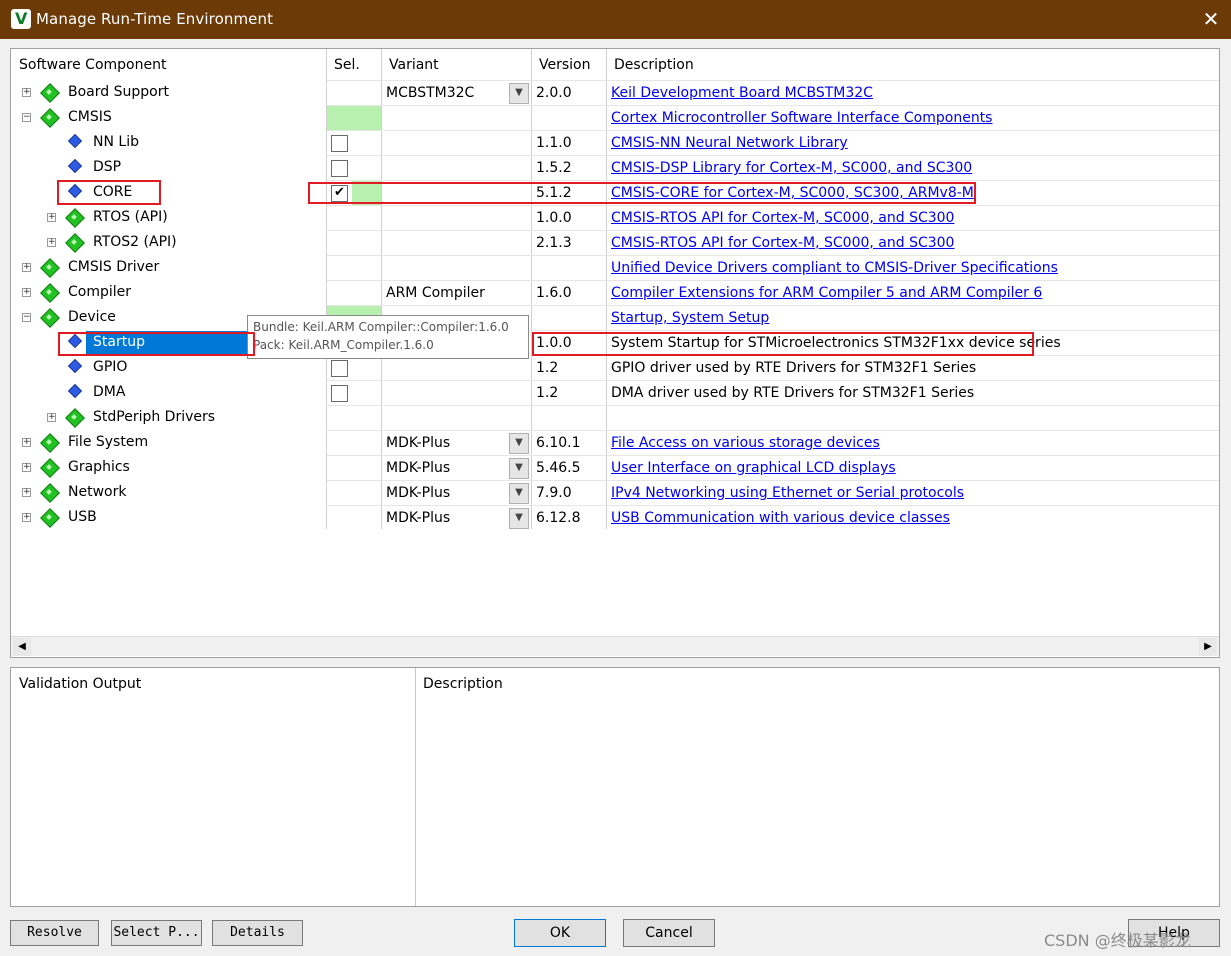 Image resolution: width=1231 pixels, height=956 pixels. I want to click on horizontal-scrollbar: ◀ ▶, so click(615, 646).